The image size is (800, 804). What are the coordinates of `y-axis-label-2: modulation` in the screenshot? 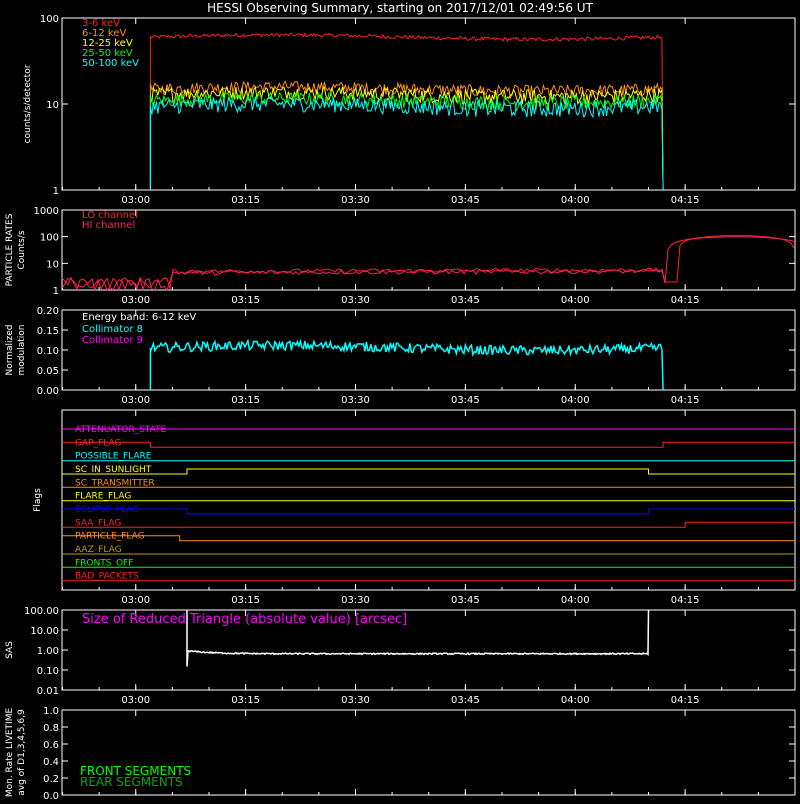 It's located at (22, 350).